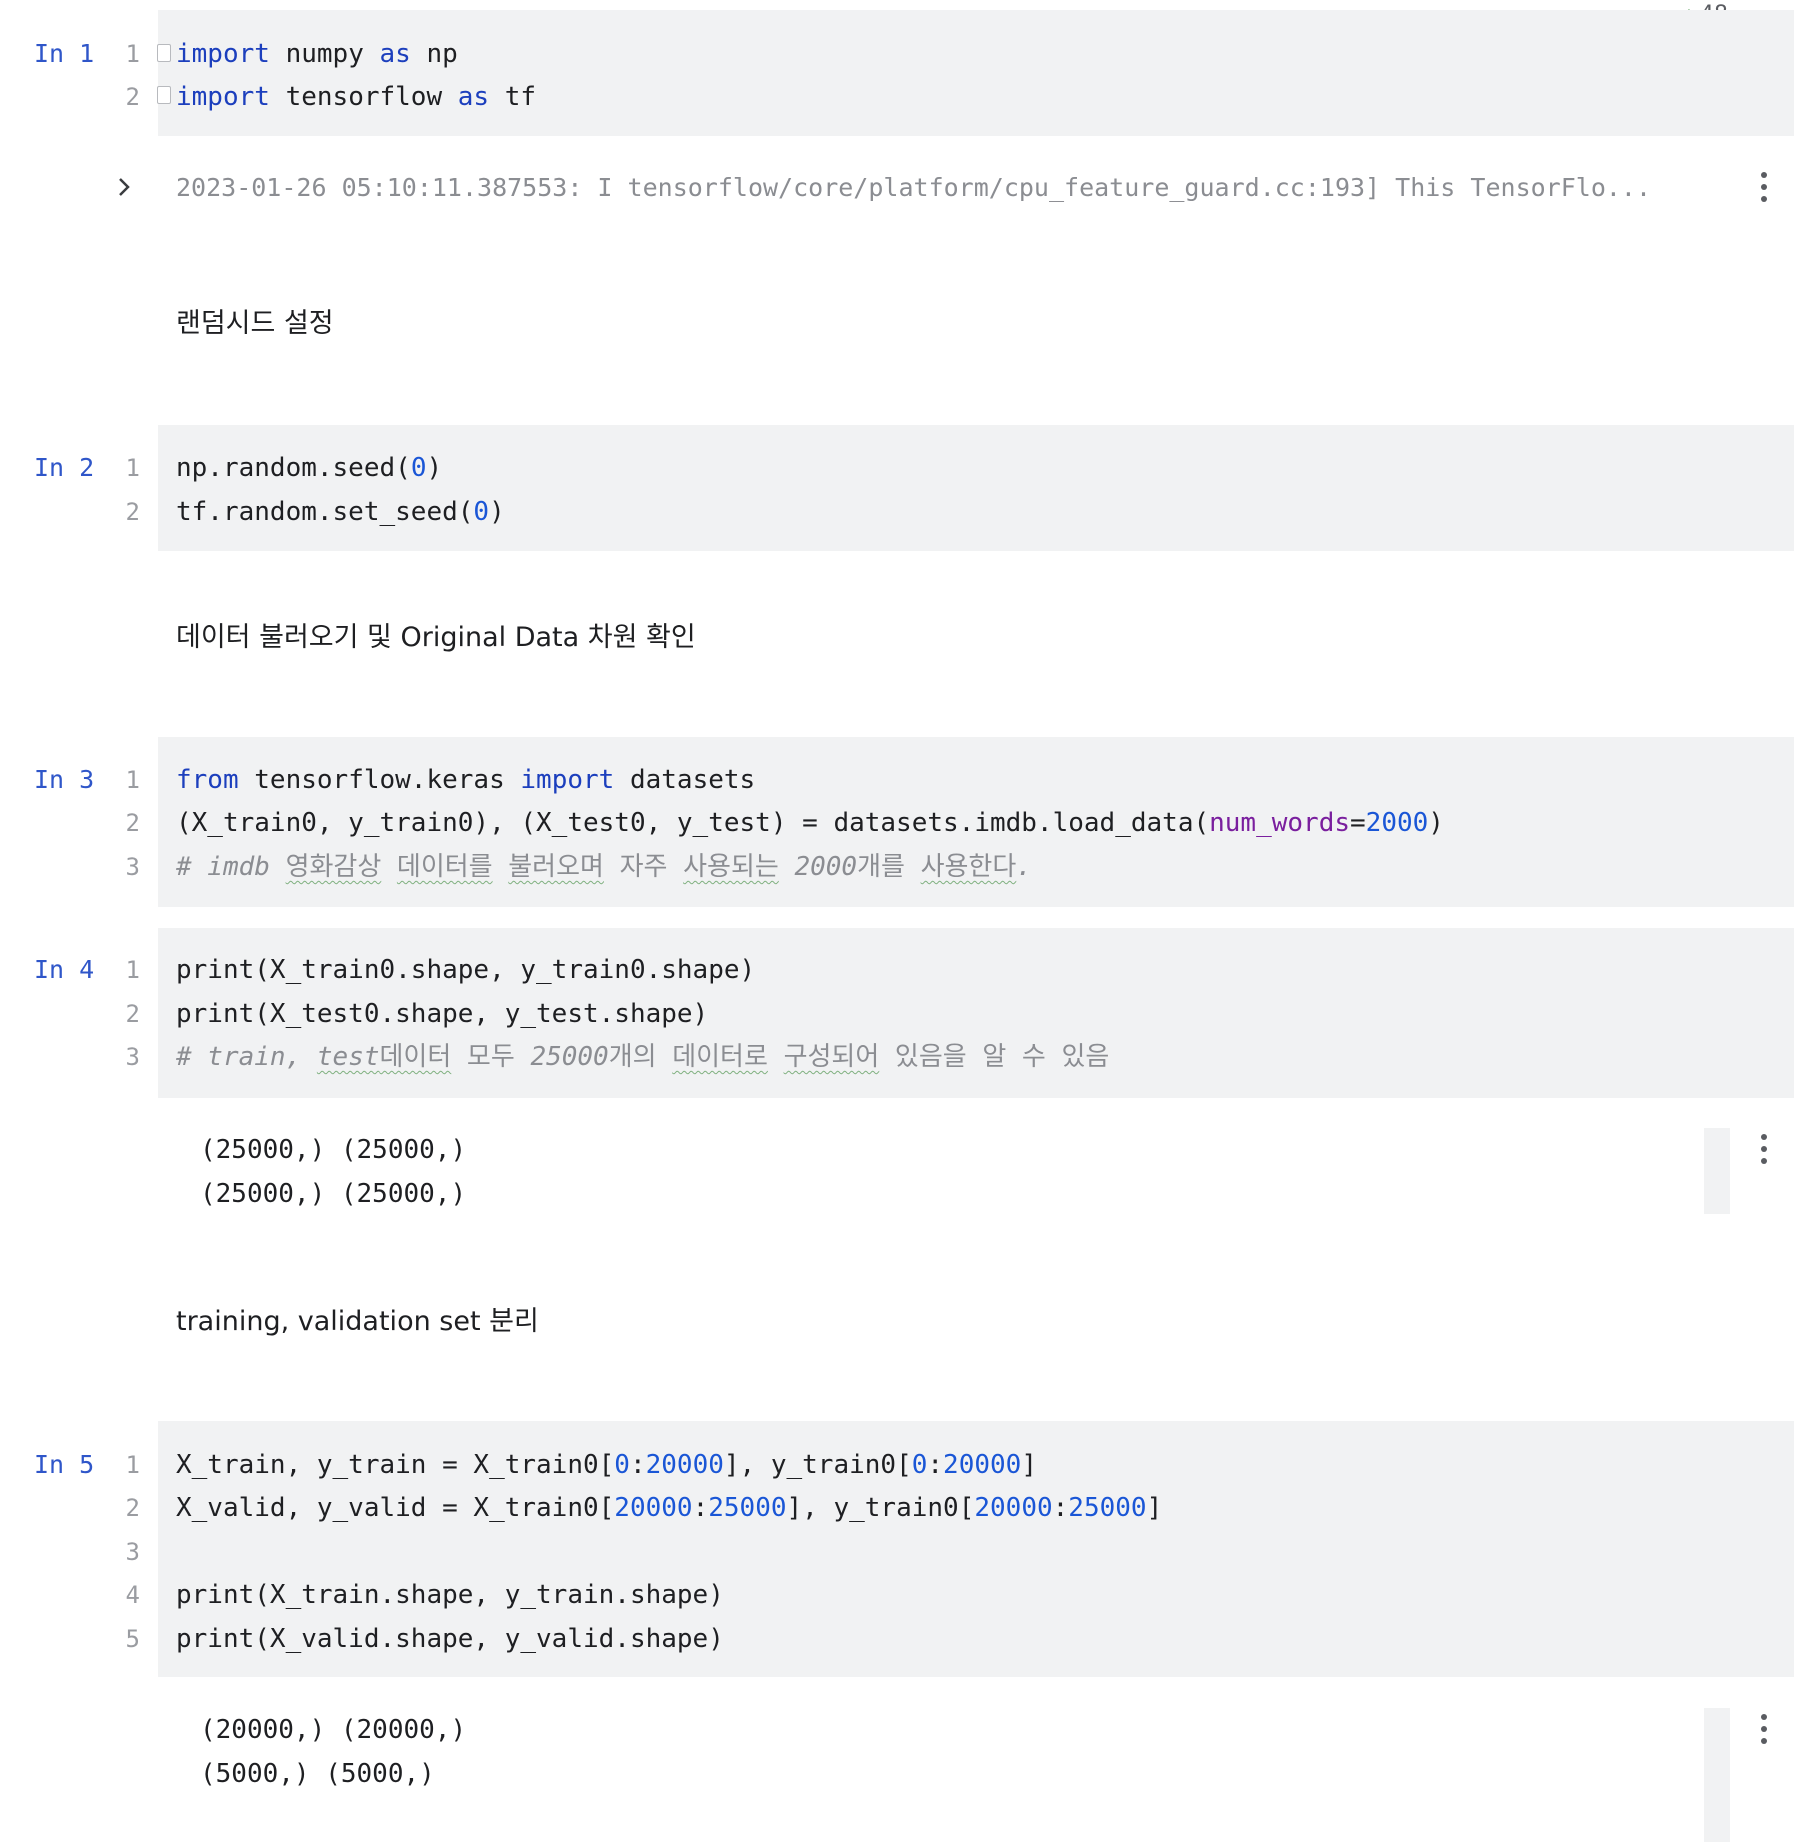 Image resolution: width=1810 pixels, height=1842 pixels. Describe the element at coordinates (132, 1595) in the screenshot. I see `line-number: 4` at that location.